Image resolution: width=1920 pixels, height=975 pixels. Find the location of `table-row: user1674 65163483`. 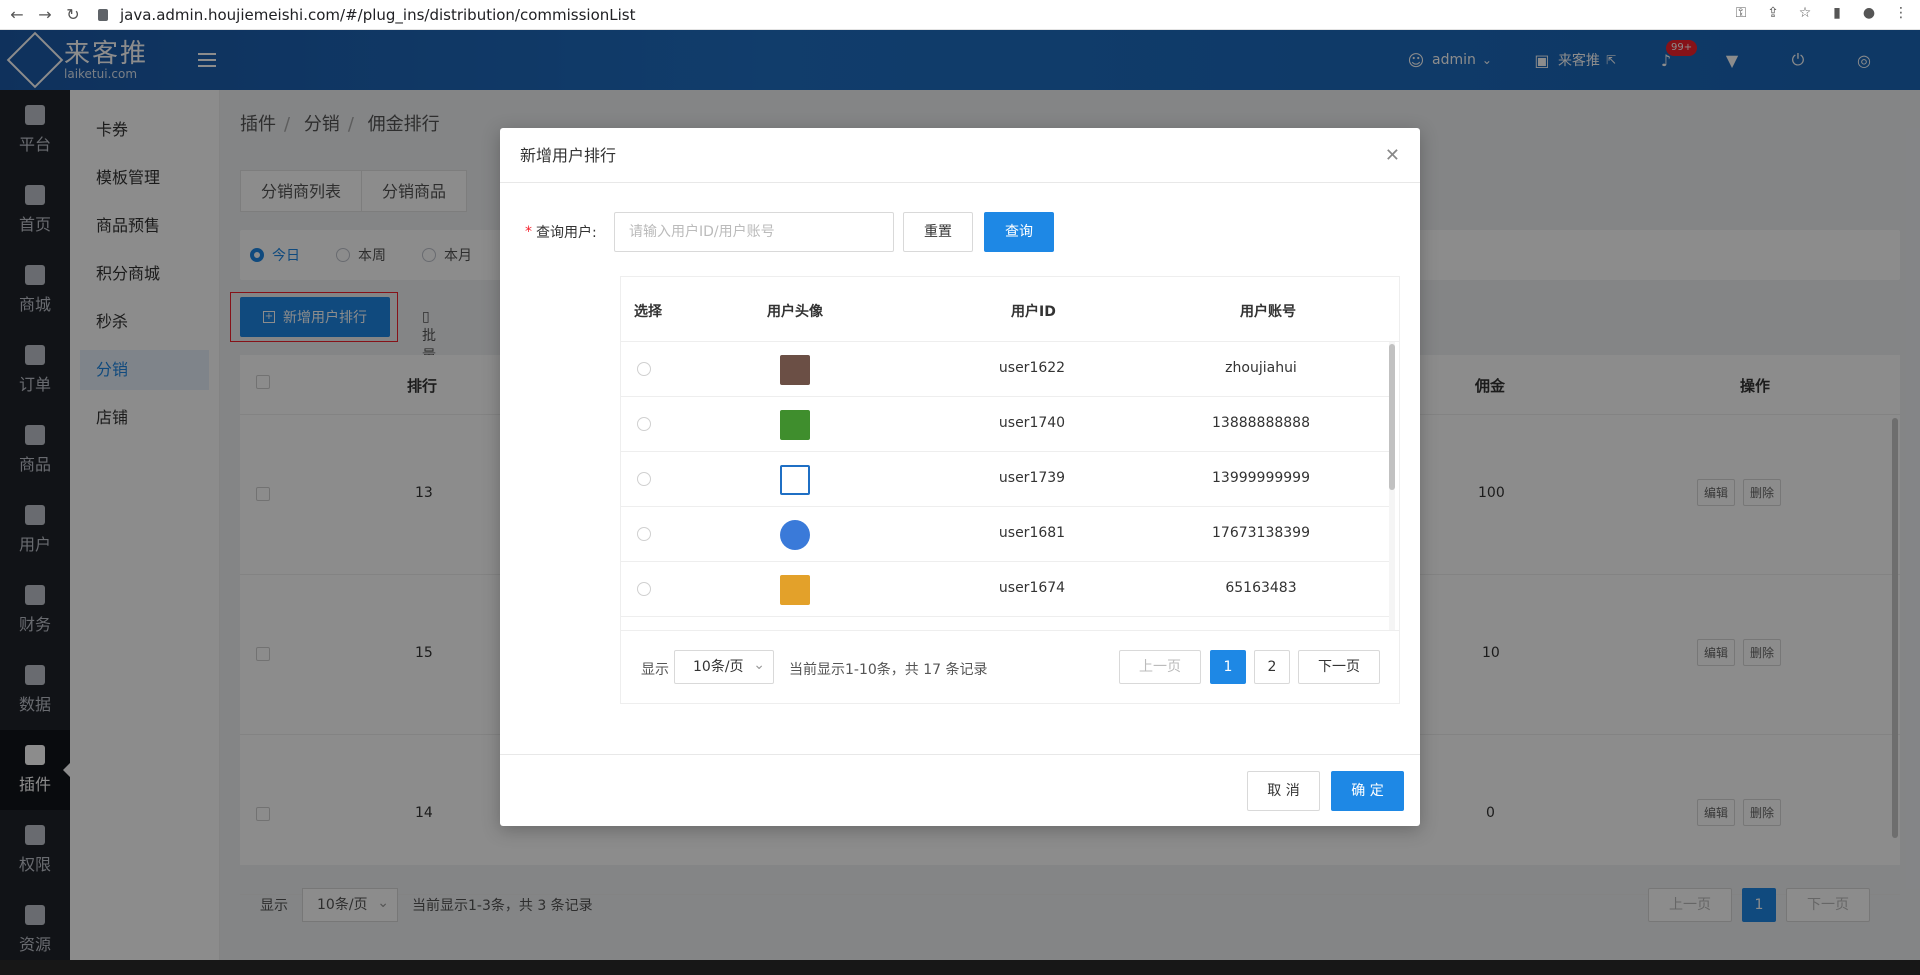

table-row: user1674 65163483 is located at coordinates (1006, 589).